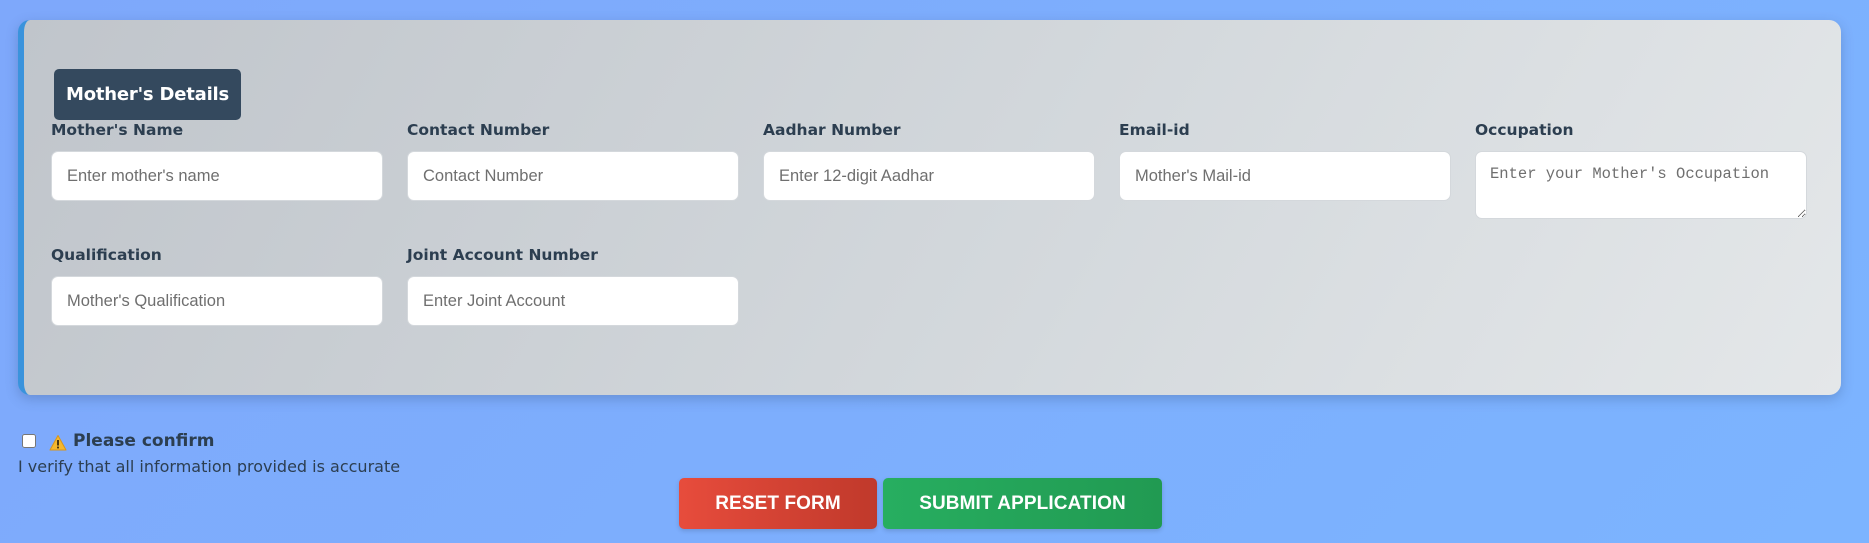 The image size is (1869, 543). I want to click on mother-name-group: Mother's Name, so click(217, 160).